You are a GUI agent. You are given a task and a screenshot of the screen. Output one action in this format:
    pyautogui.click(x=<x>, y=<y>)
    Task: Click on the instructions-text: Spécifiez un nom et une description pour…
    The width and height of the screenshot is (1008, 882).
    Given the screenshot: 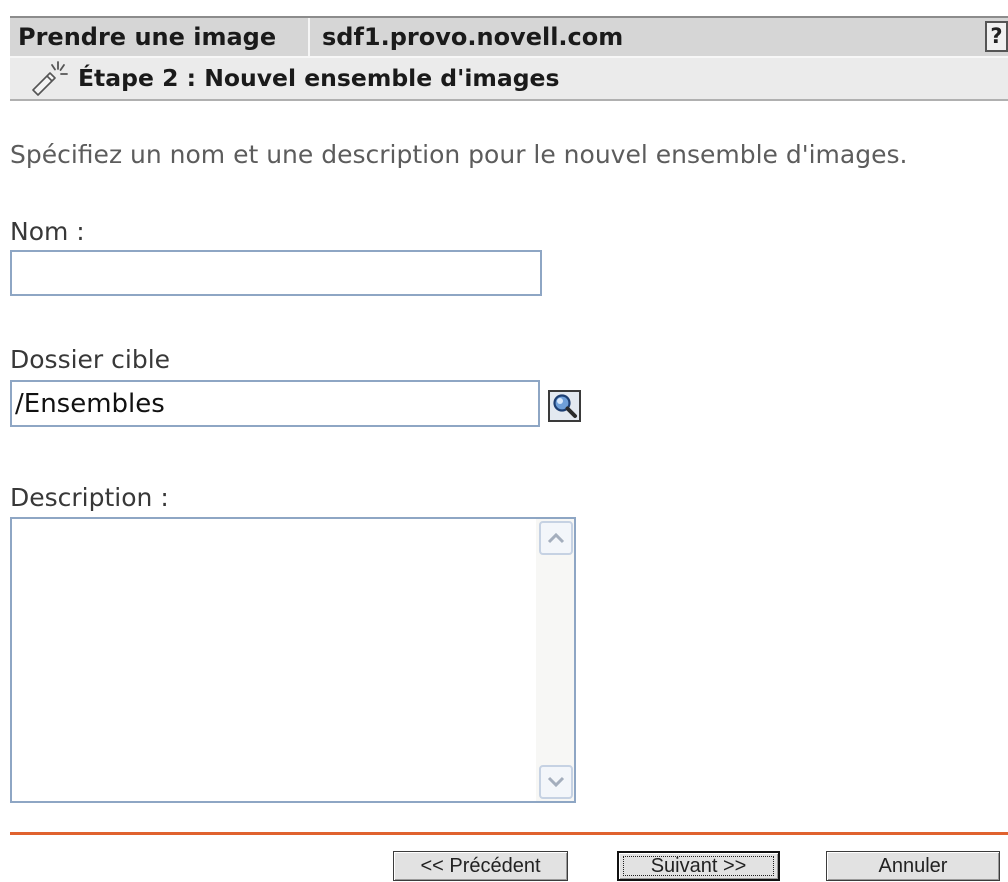 What is the action you would take?
    pyautogui.click(x=459, y=154)
    